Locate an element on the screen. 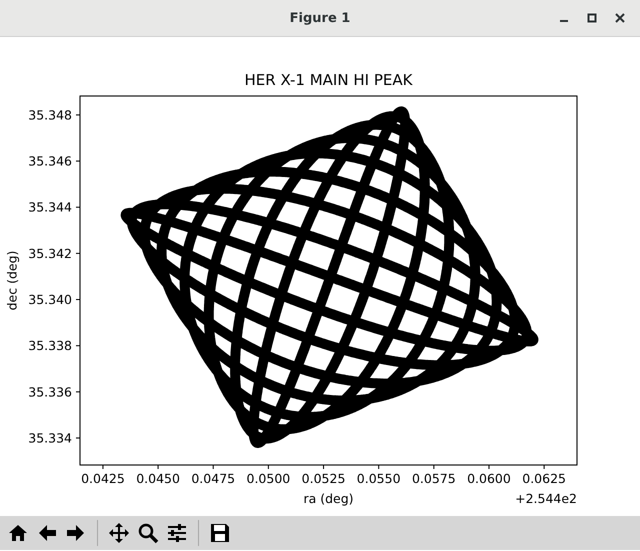 This screenshot has height=551, width=640. y-tick-label: 35.348 is located at coordinates (50, 114).